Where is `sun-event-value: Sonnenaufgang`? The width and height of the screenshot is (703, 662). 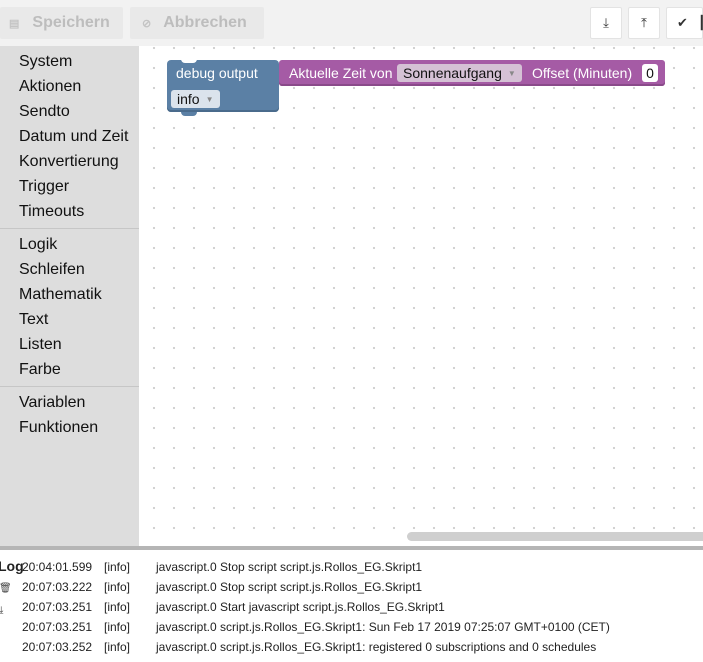 sun-event-value: Sonnenaufgang is located at coordinates (452, 73).